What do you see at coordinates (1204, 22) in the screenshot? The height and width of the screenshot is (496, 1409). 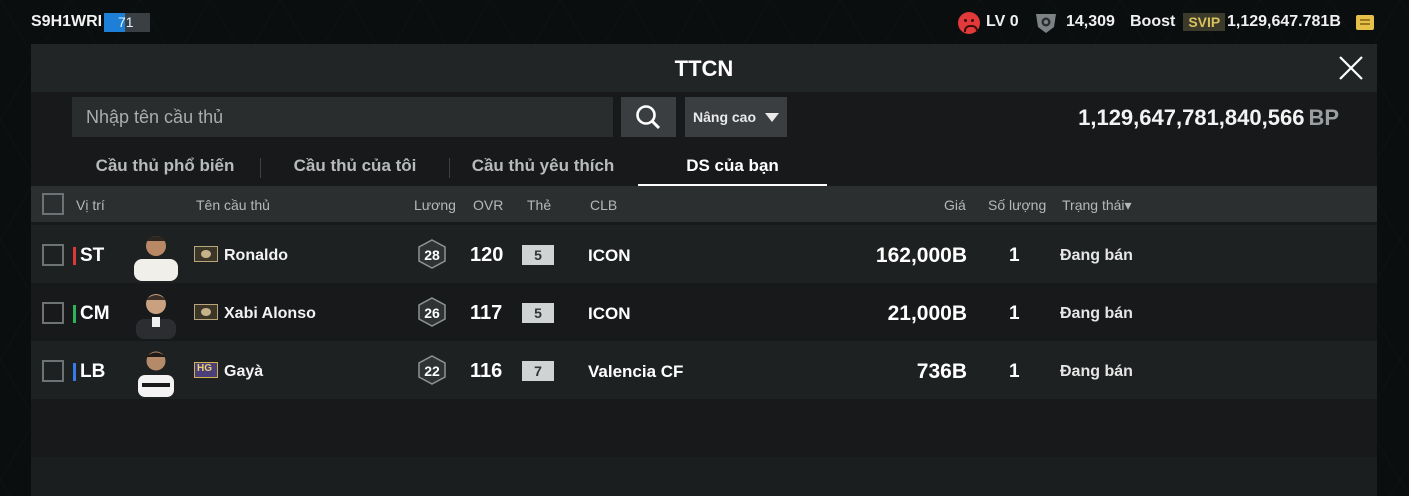 I see `svip-badge: SVIP` at bounding box center [1204, 22].